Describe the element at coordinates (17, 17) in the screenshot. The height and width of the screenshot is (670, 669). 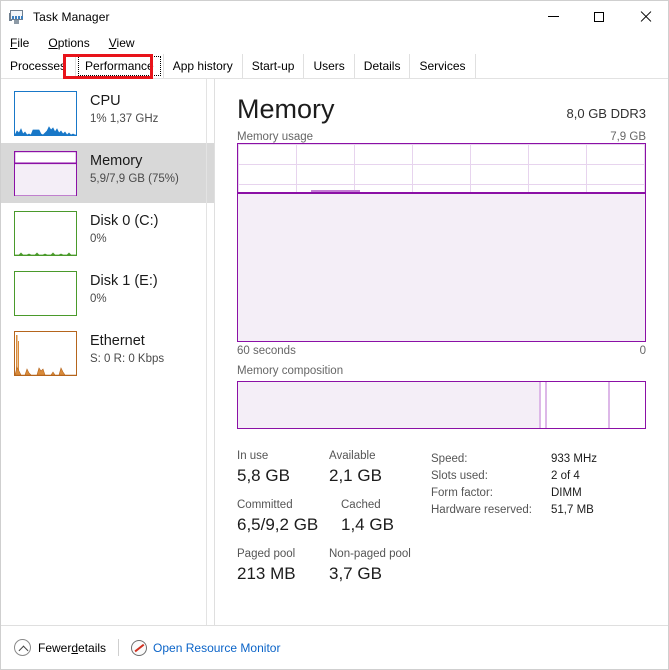
I see `task-manager-icon` at that location.